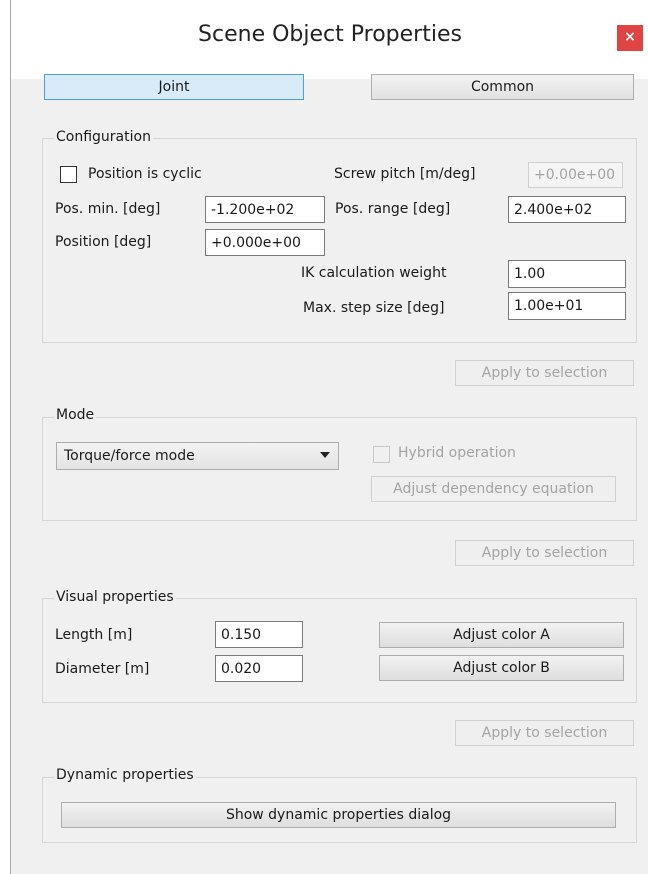 This screenshot has width=648, height=874. I want to click on dependency-equation-button: Adjust dependency equation, so click(493, 489).